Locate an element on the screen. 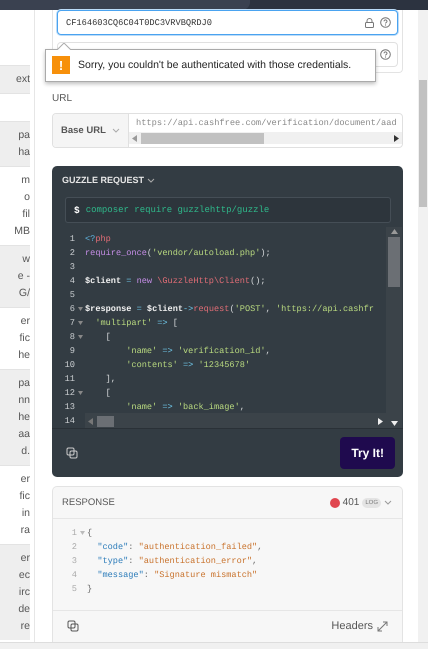 This screenshot has height=649, width=428. sidebar-item: er ec irc de re is located at coordinates (15, 592).